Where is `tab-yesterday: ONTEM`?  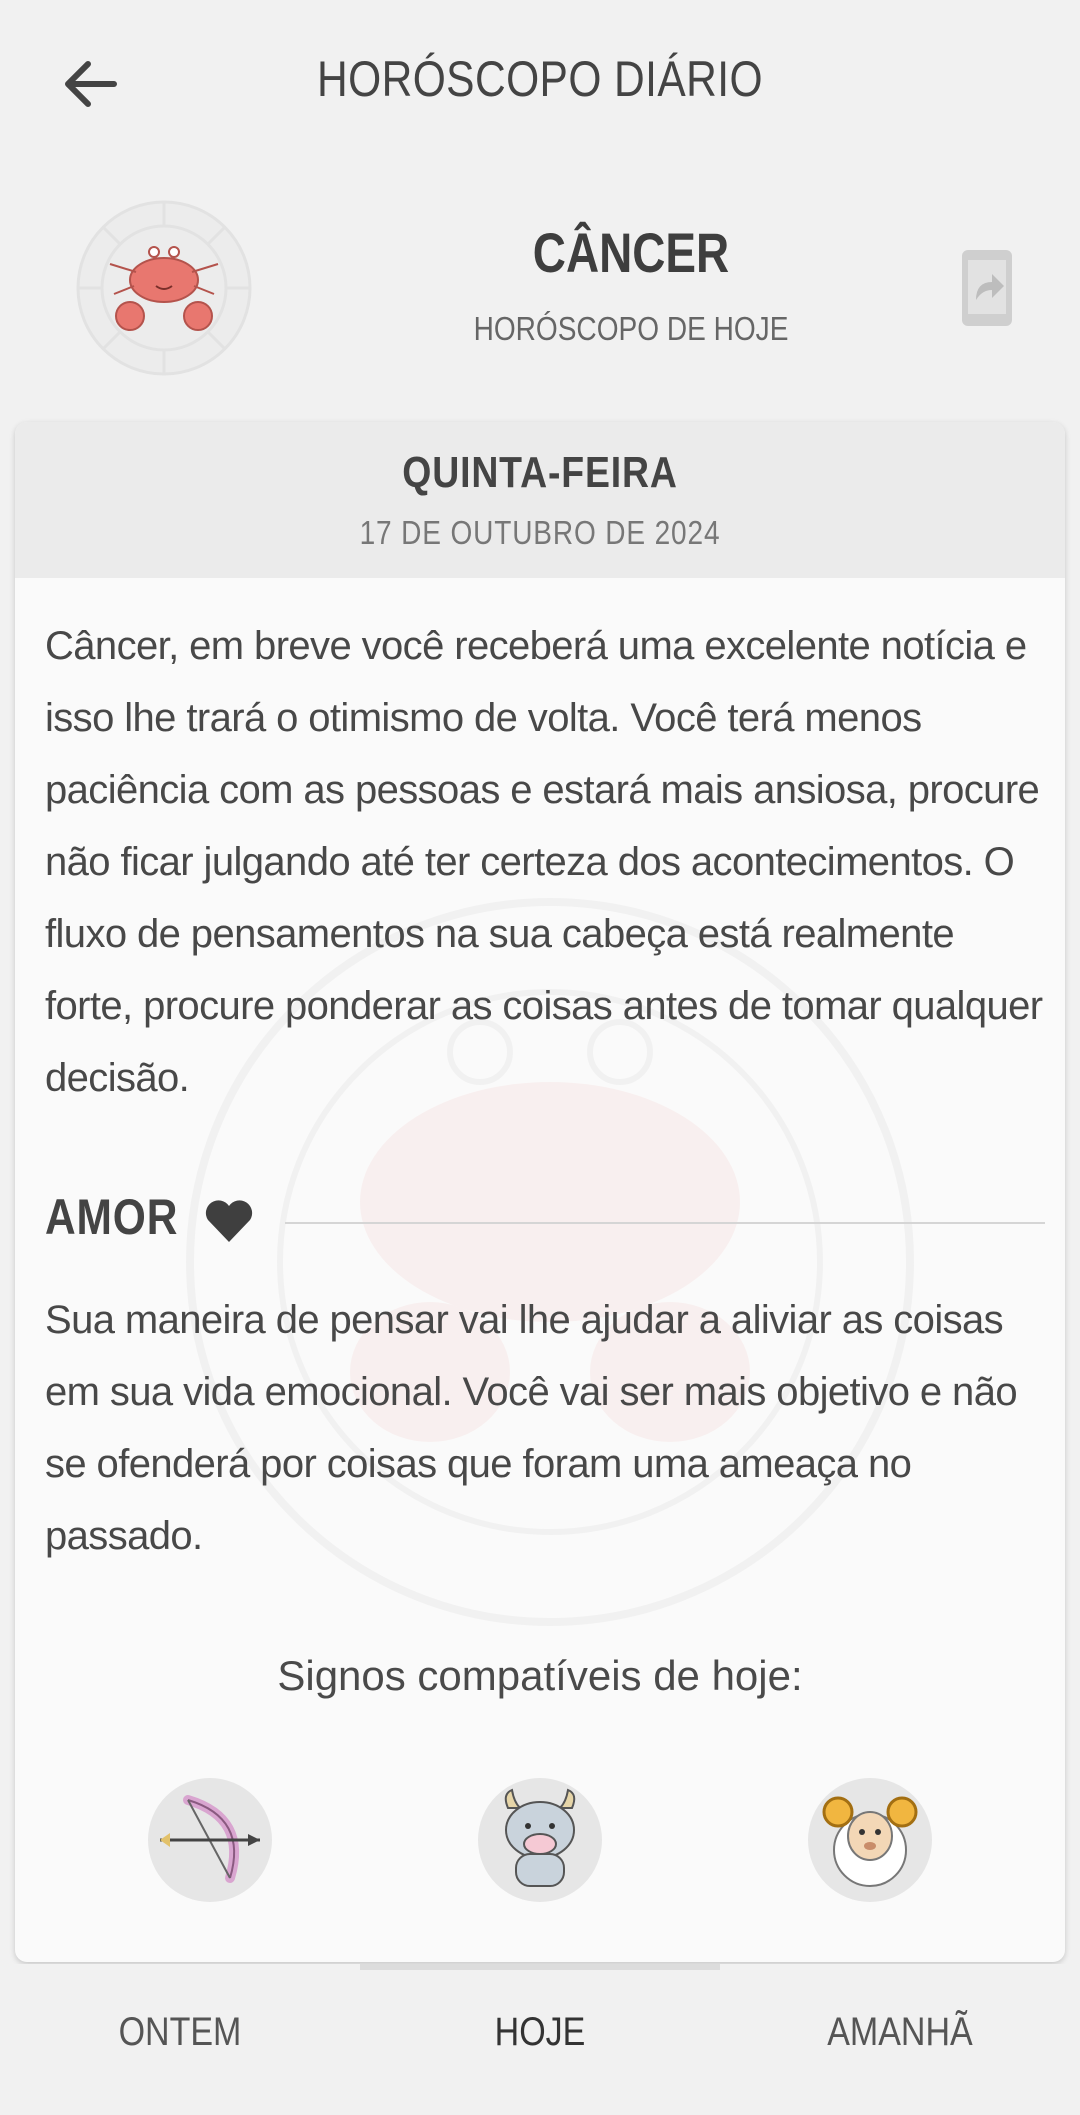 tab-yesterday: ONTEM is located at coordinates (180, 2032).